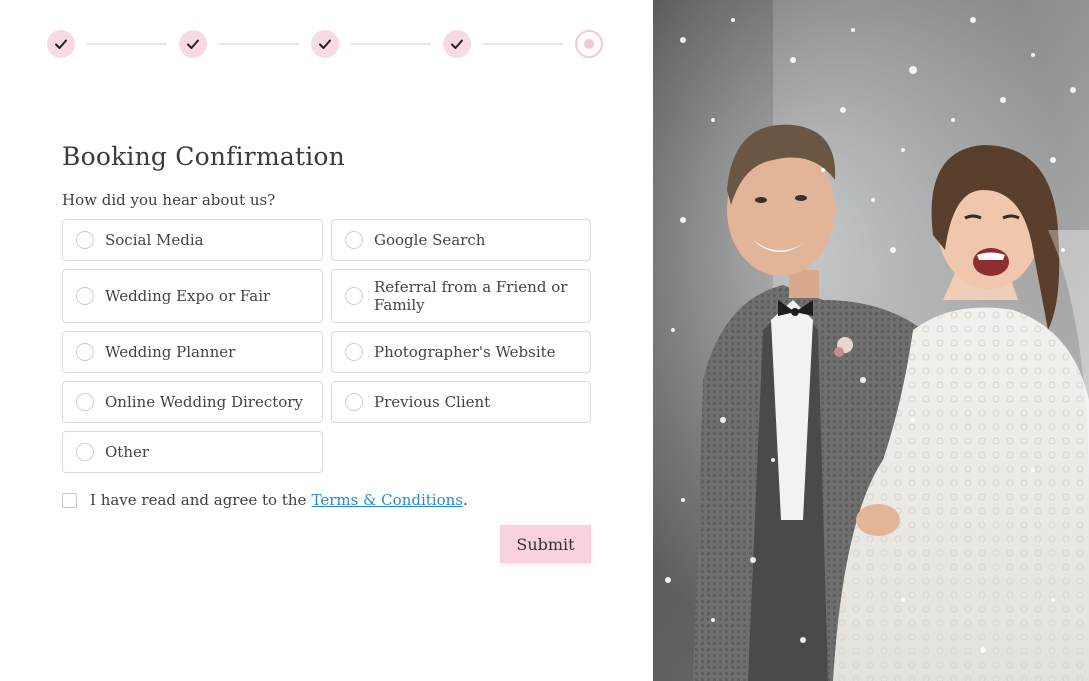 Image resolution: width=1089 pixels, height=681 pixels. I want to click on referral-option-label: Photographer's Website, so click(465, 352).